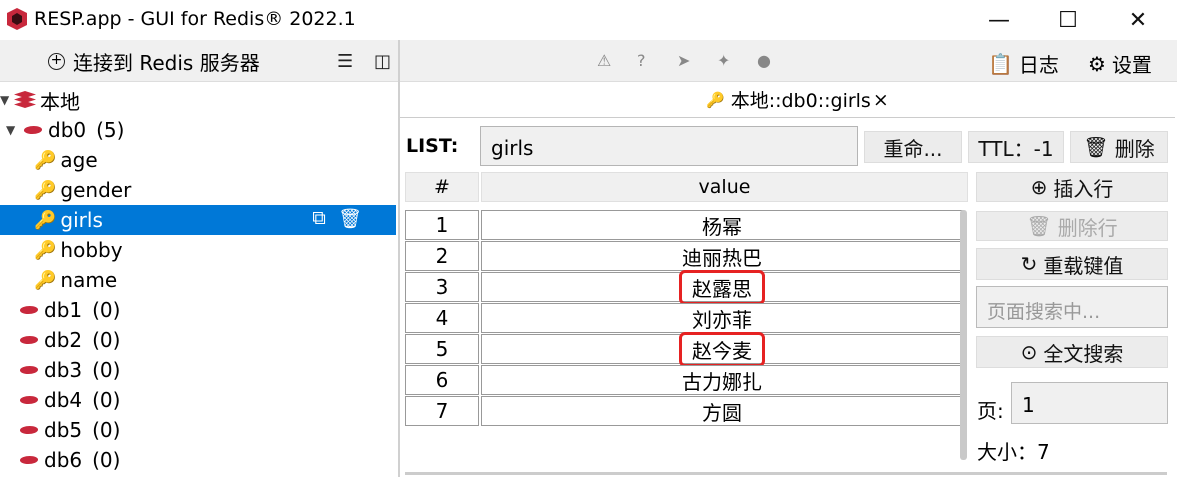 This screenshot has height=477, width=1177. I want to click on insert-row-button: ⊕ 插入行, so click(1072, 187).